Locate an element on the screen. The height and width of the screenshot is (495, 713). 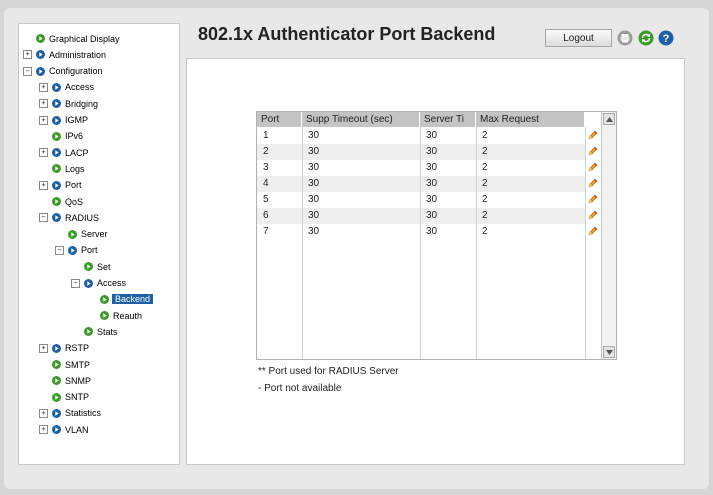
nav-item-configuration: − Configuration is located at coordinates (63, 71).